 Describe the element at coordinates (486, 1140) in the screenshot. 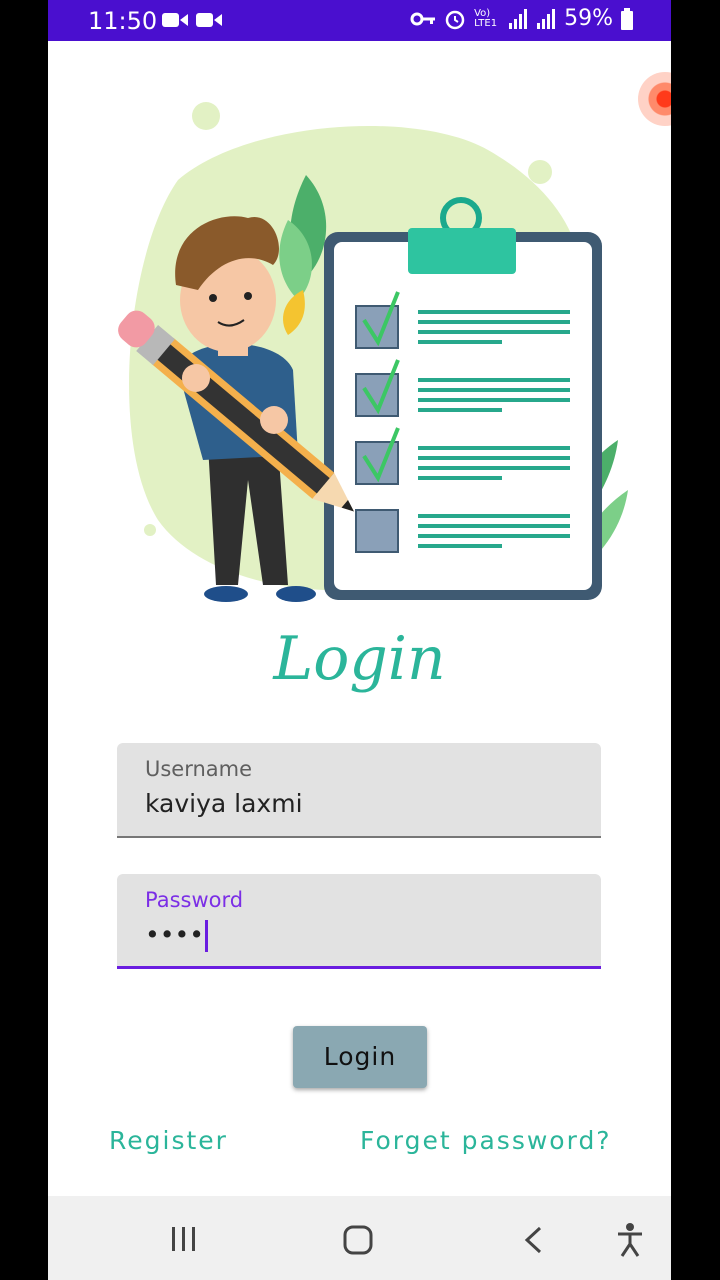

I see `forgot-password-link: Forget password?` at that location.